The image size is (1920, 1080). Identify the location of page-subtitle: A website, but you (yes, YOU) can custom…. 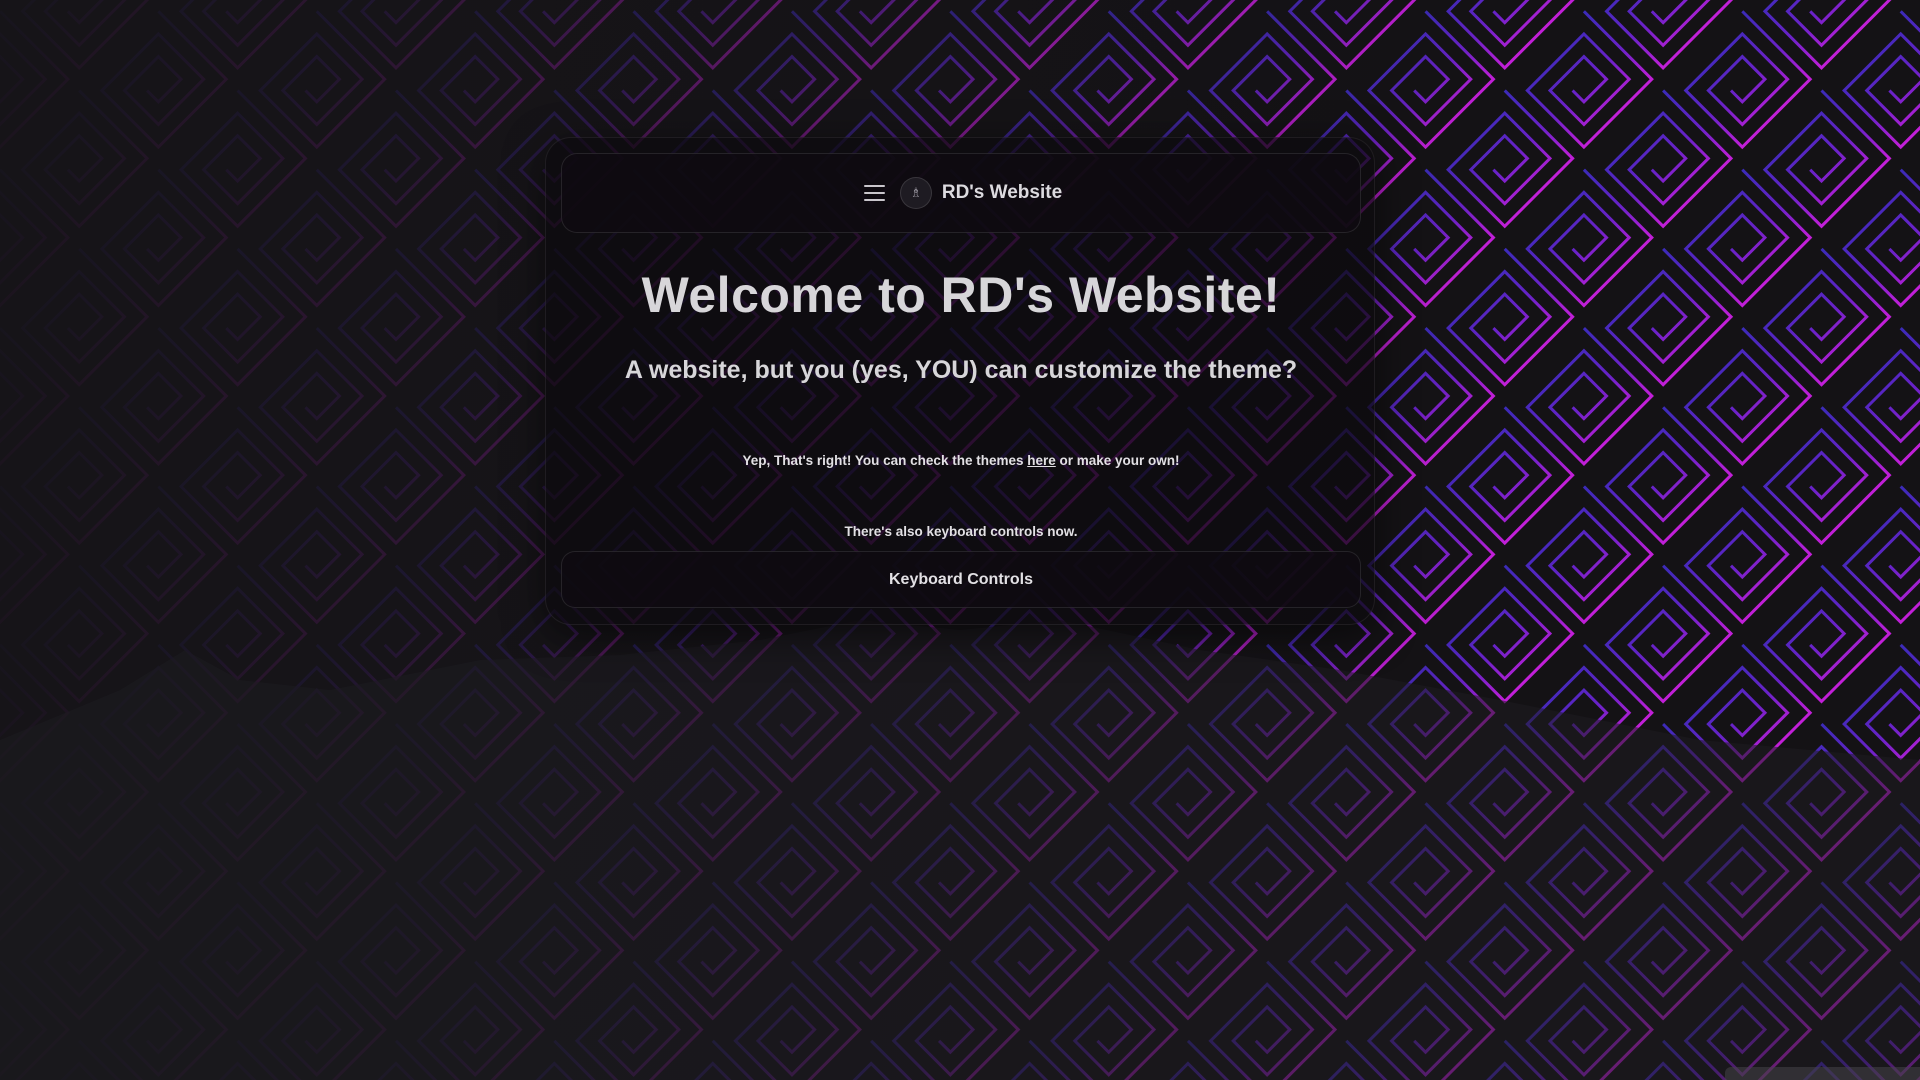
(961, 370).